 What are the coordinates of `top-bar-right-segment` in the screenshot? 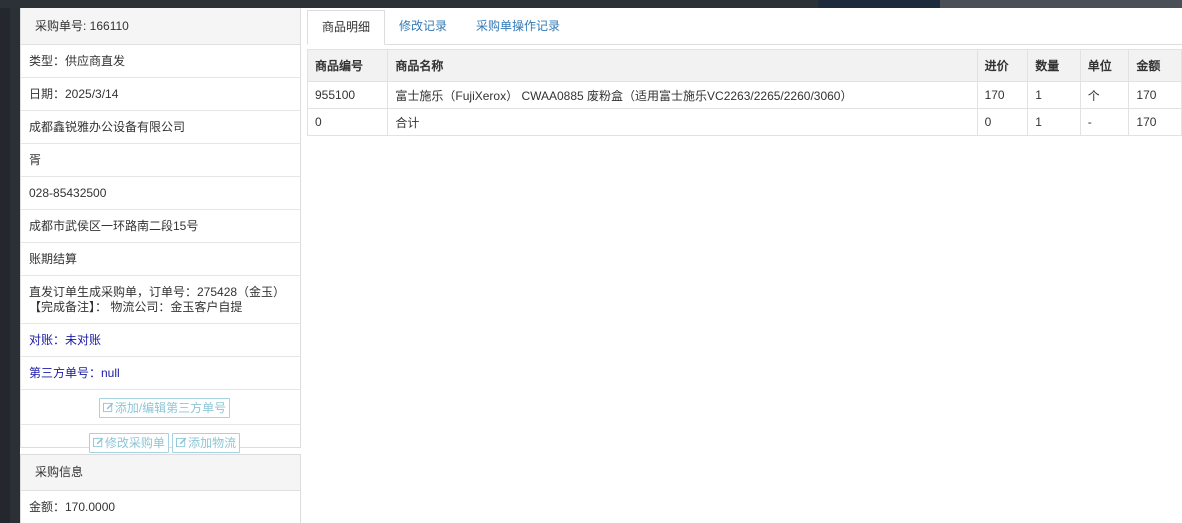 It's located at (1061, 4).